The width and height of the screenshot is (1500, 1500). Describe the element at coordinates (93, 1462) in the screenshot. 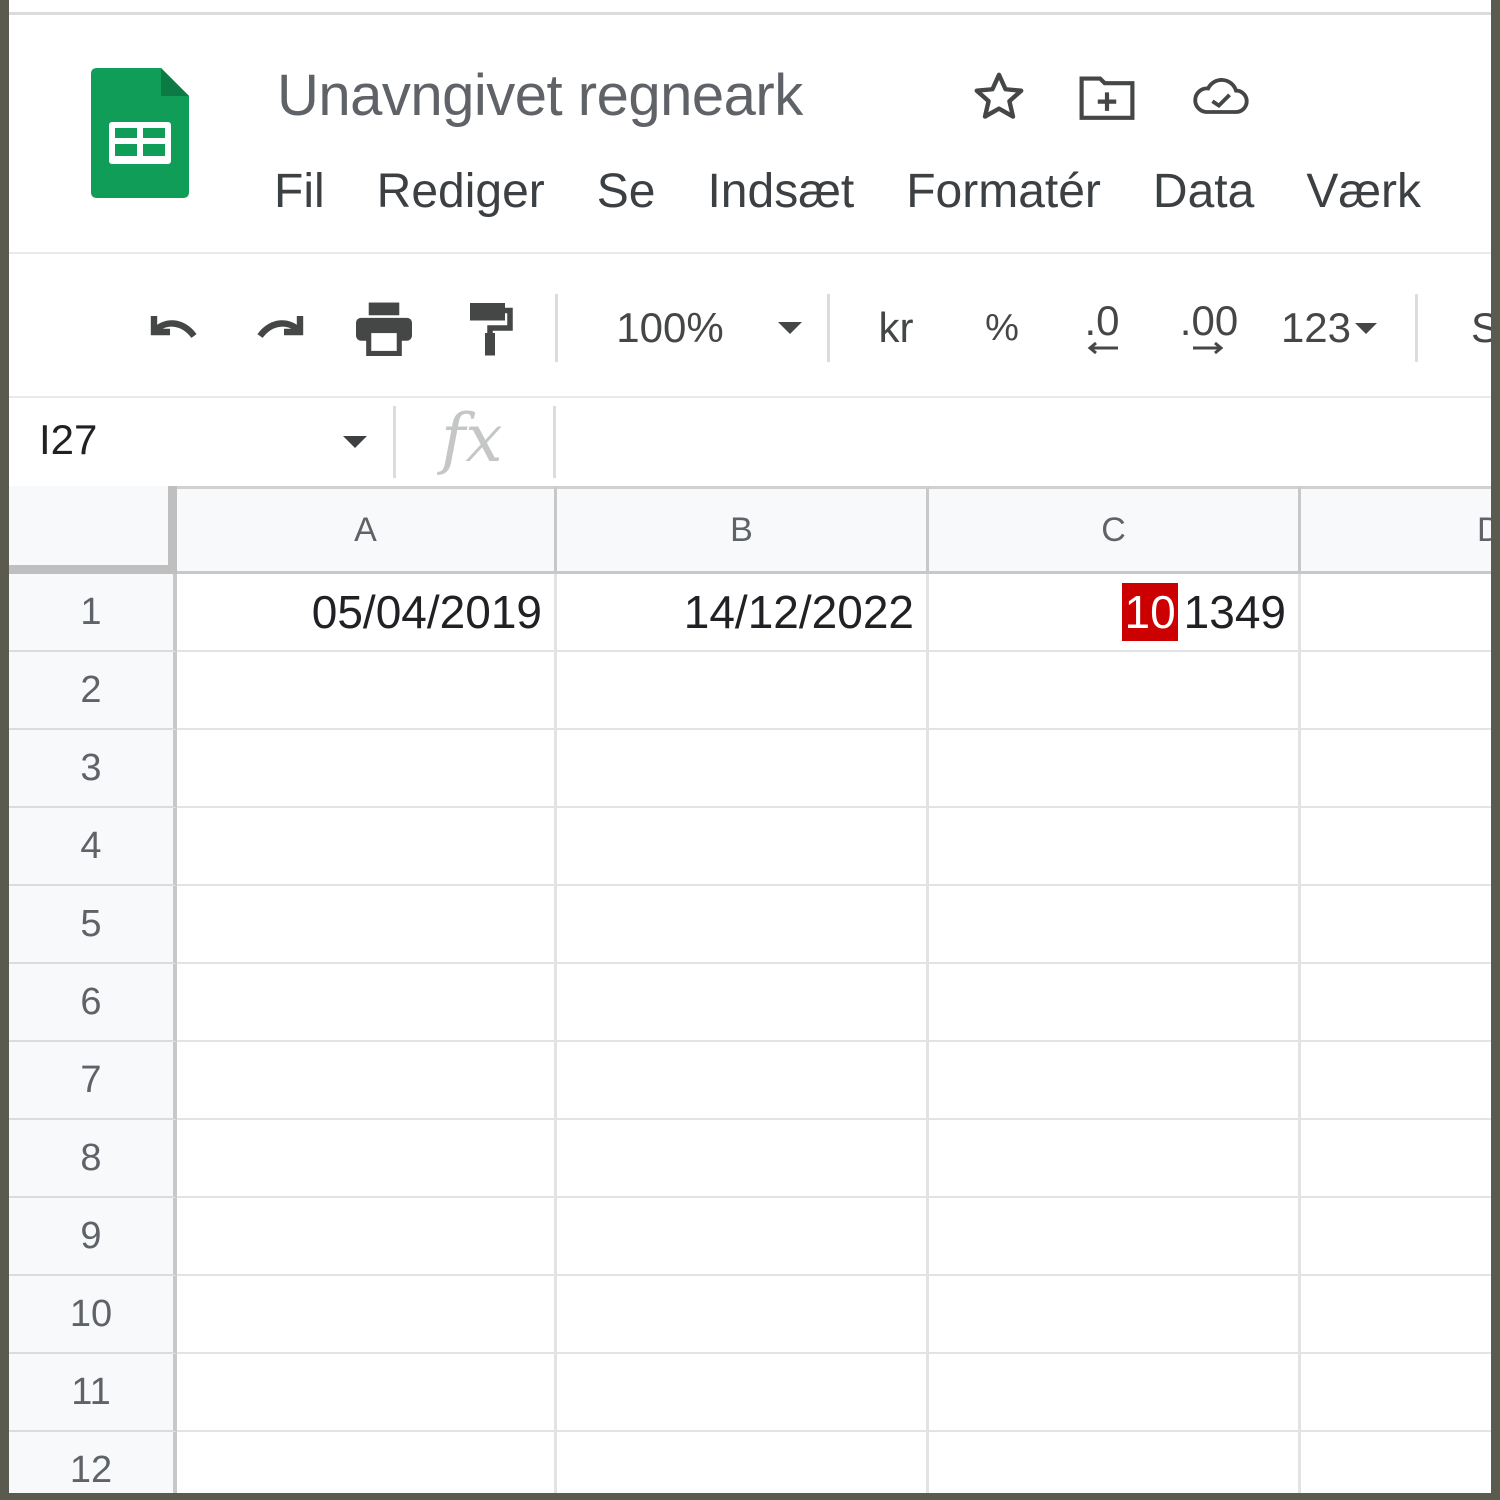

I see `row-header: 12` at that location.